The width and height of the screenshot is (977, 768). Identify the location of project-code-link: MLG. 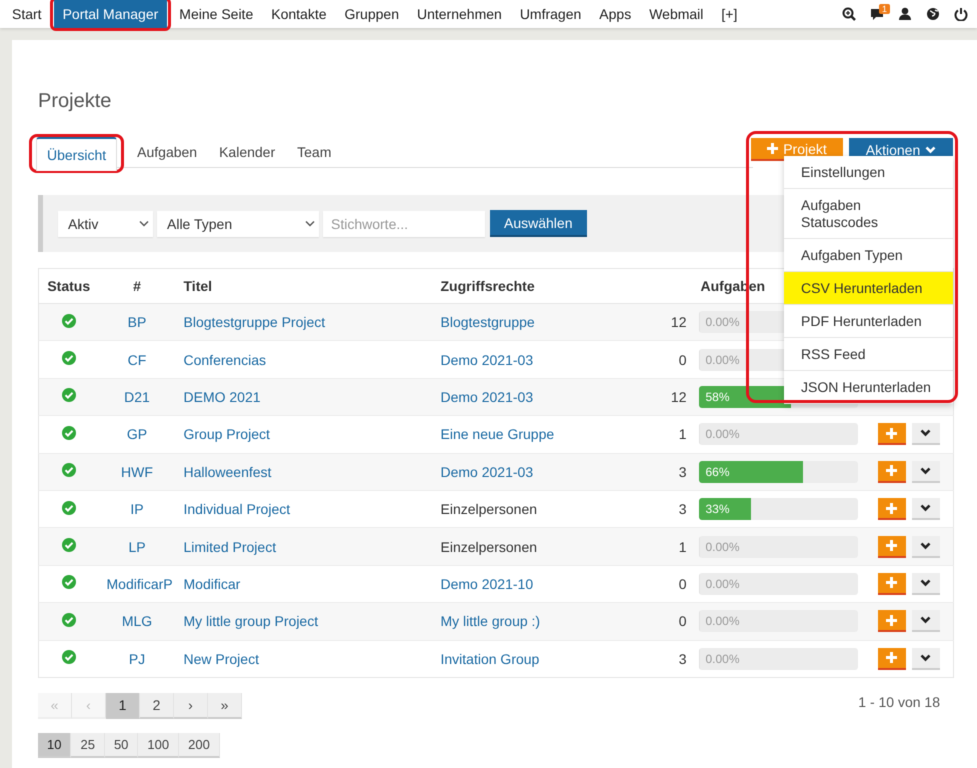
(137, 621).